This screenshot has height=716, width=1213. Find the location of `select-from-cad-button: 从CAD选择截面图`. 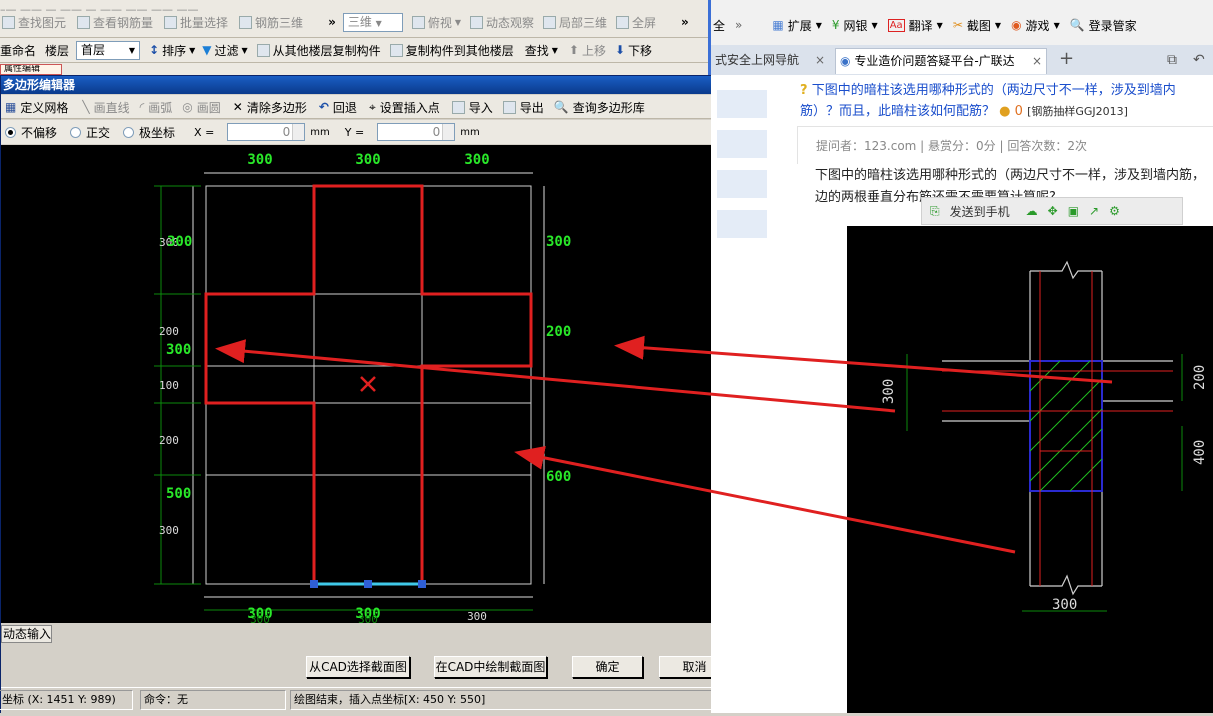

select-from-cad-button: 从CAD选择截面图 is located at coordinates (358, 667).